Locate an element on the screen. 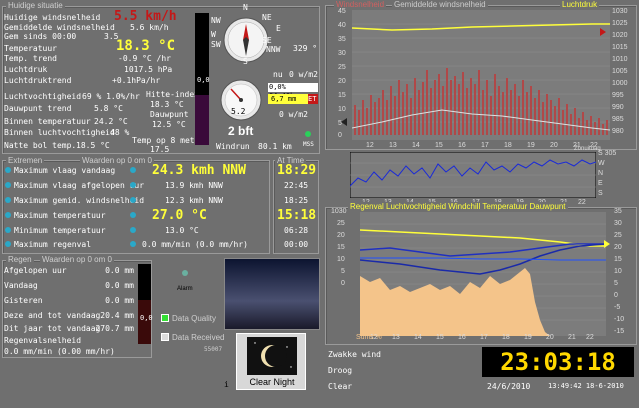 This screenshot has width=639, height=408. extreme-row-label: Maximum vlaag afgelopen uur is located at coordinates (79, 185).